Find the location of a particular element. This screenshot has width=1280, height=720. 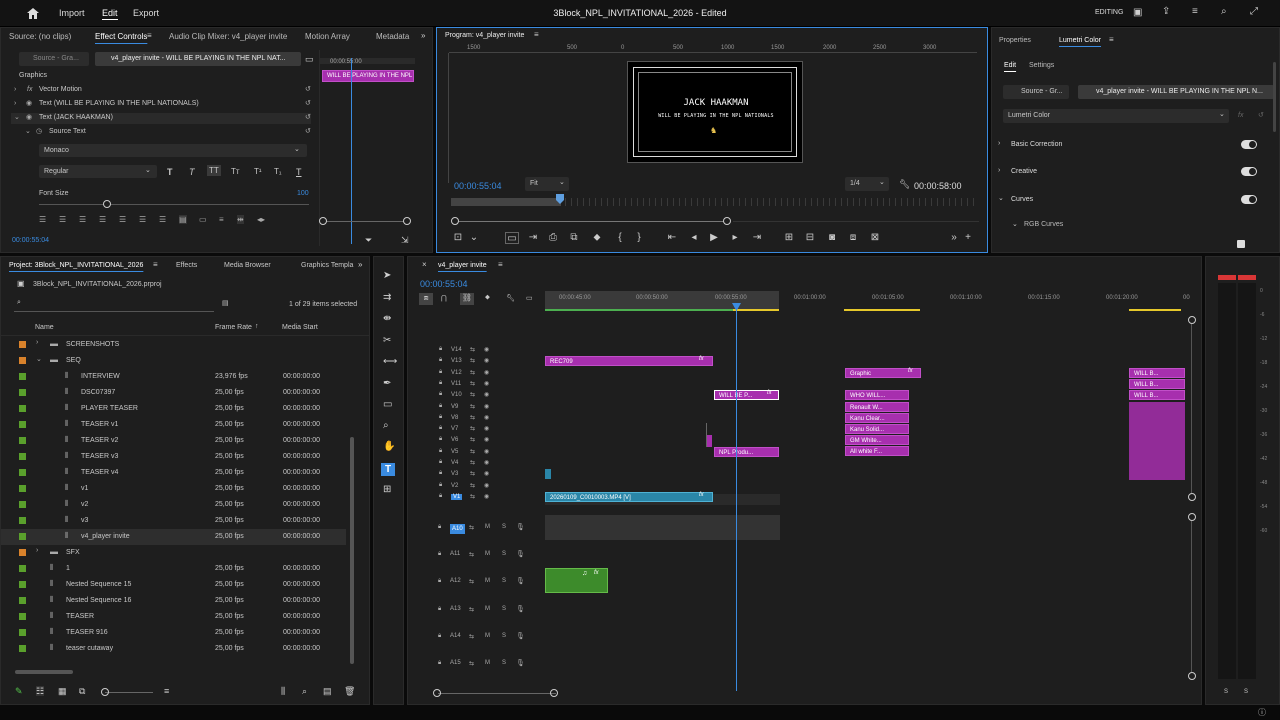

track-name: V9 is located at coordinates (454, 407).